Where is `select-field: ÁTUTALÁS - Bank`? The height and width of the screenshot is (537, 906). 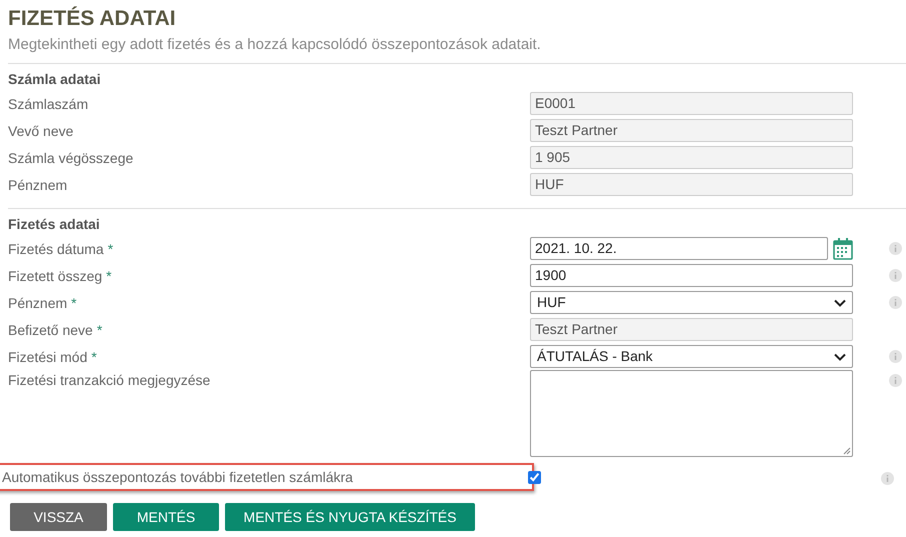
select-field: ÁTUTALÁS - Bank is located at coordinates (691, 356).